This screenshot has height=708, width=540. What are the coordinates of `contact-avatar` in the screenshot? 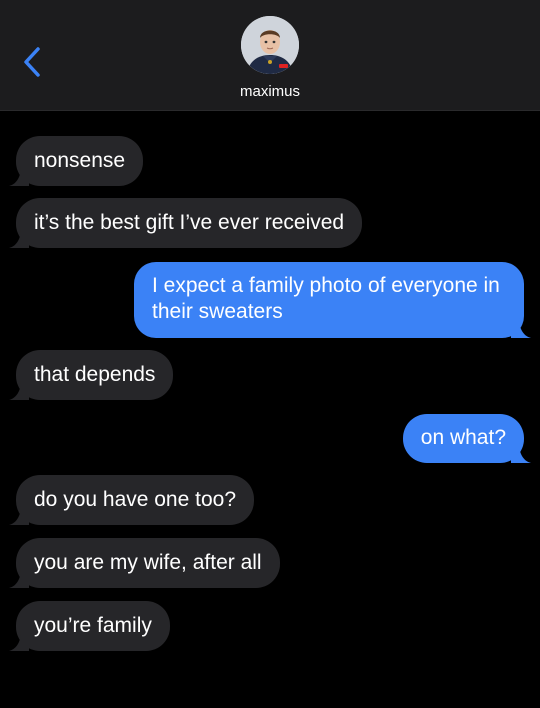 It's located at (270, 45).